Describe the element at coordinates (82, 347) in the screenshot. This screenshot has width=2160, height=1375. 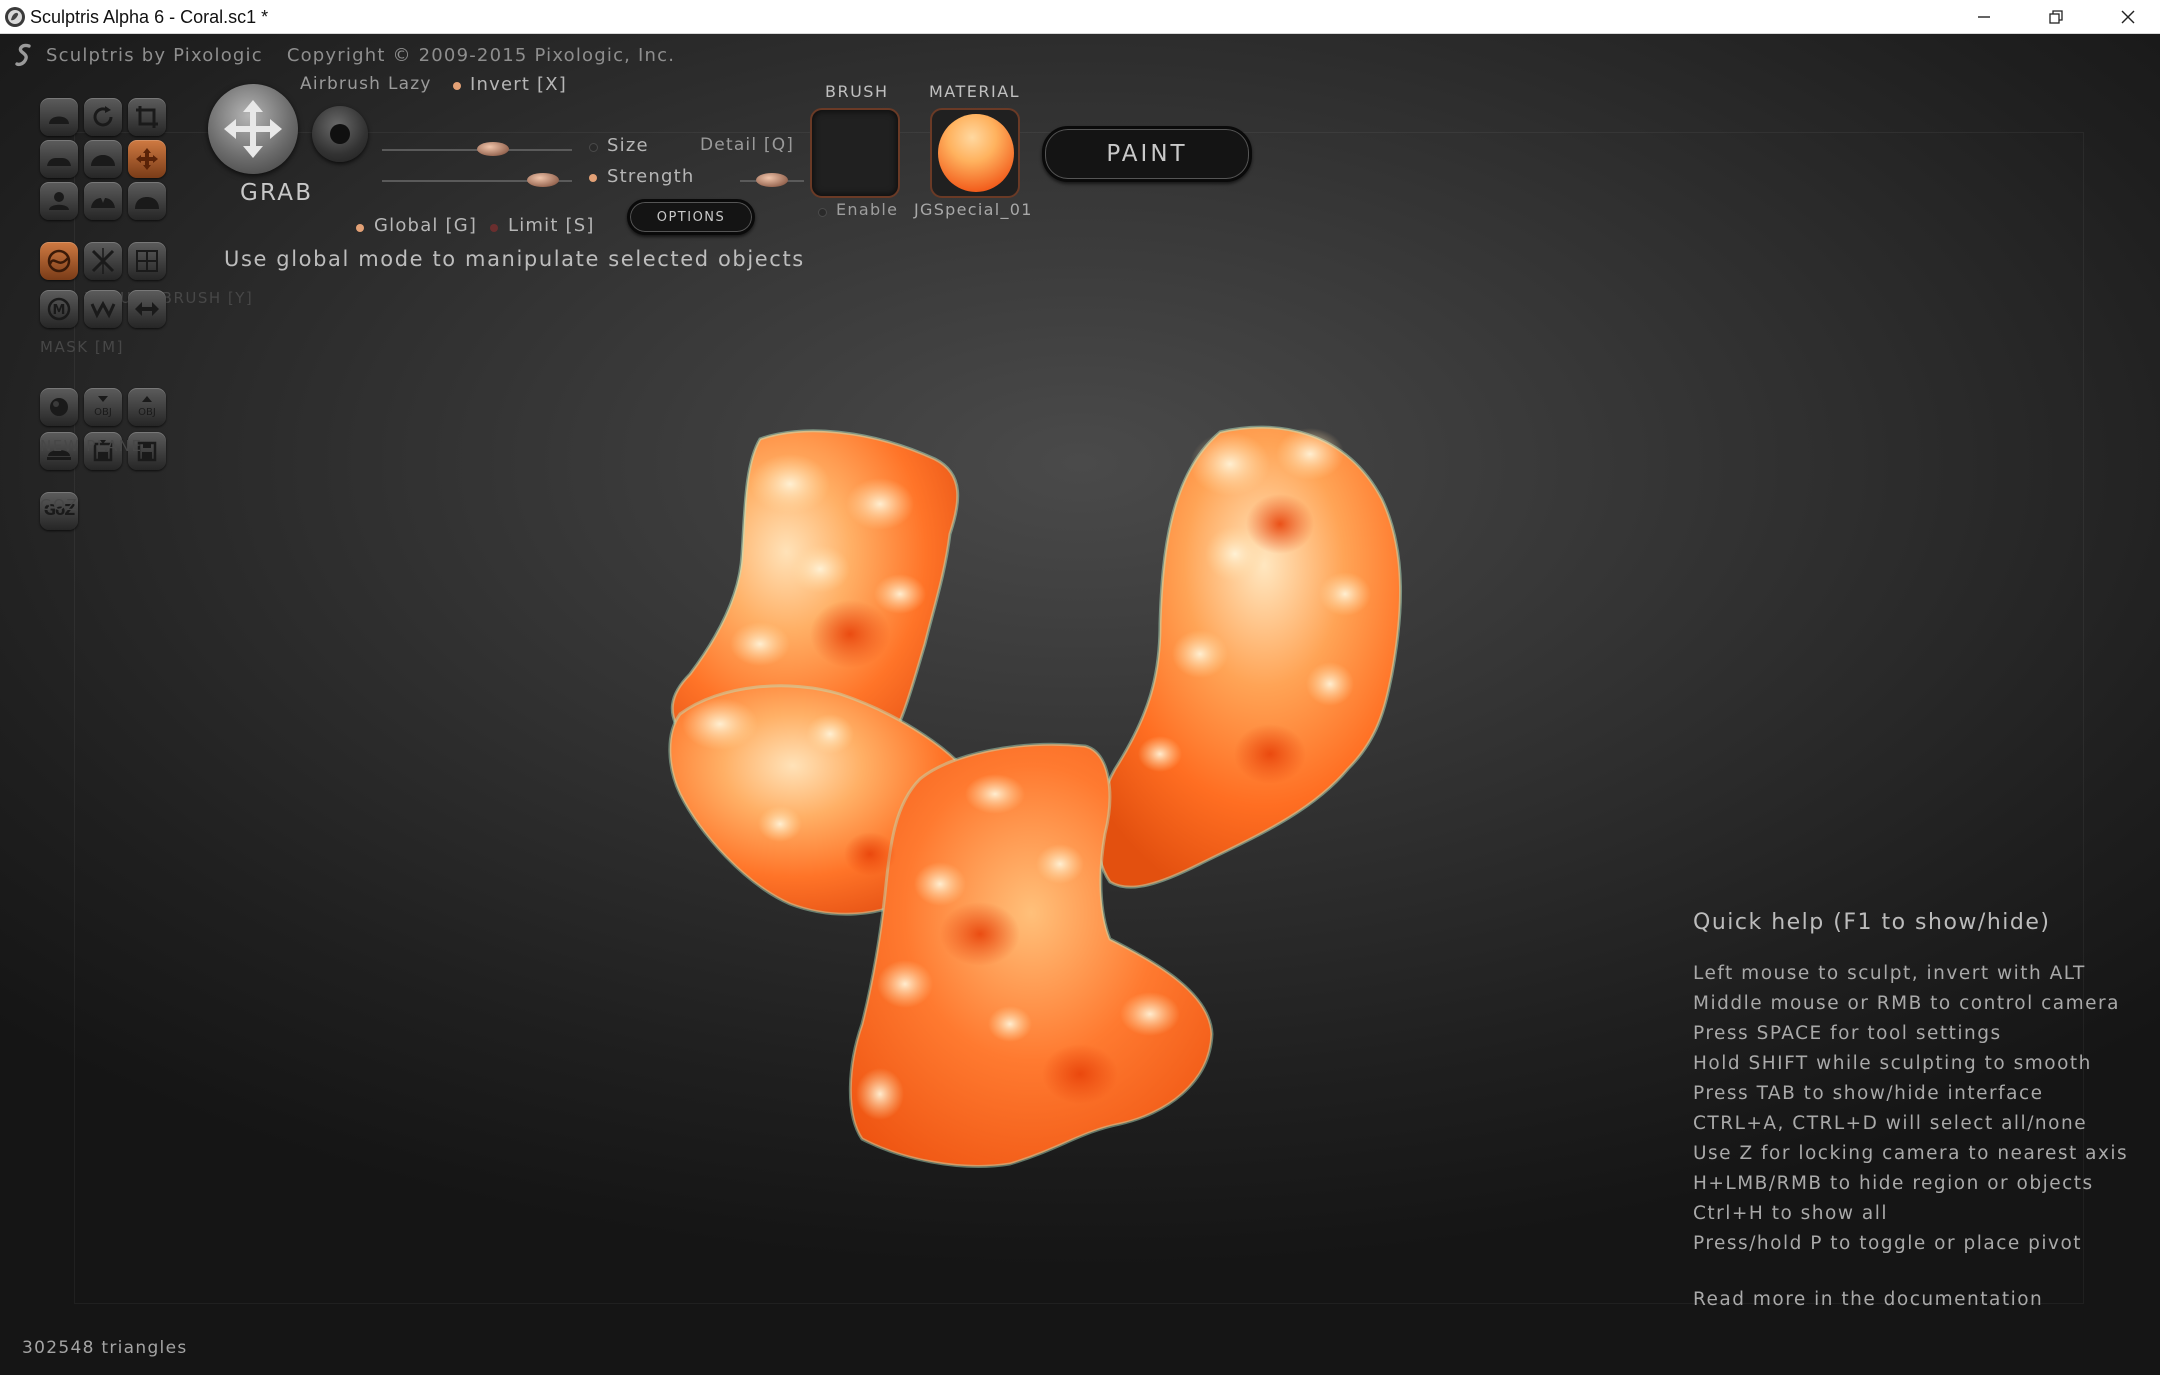
I see `mask-label: MASK [M]` at that location.